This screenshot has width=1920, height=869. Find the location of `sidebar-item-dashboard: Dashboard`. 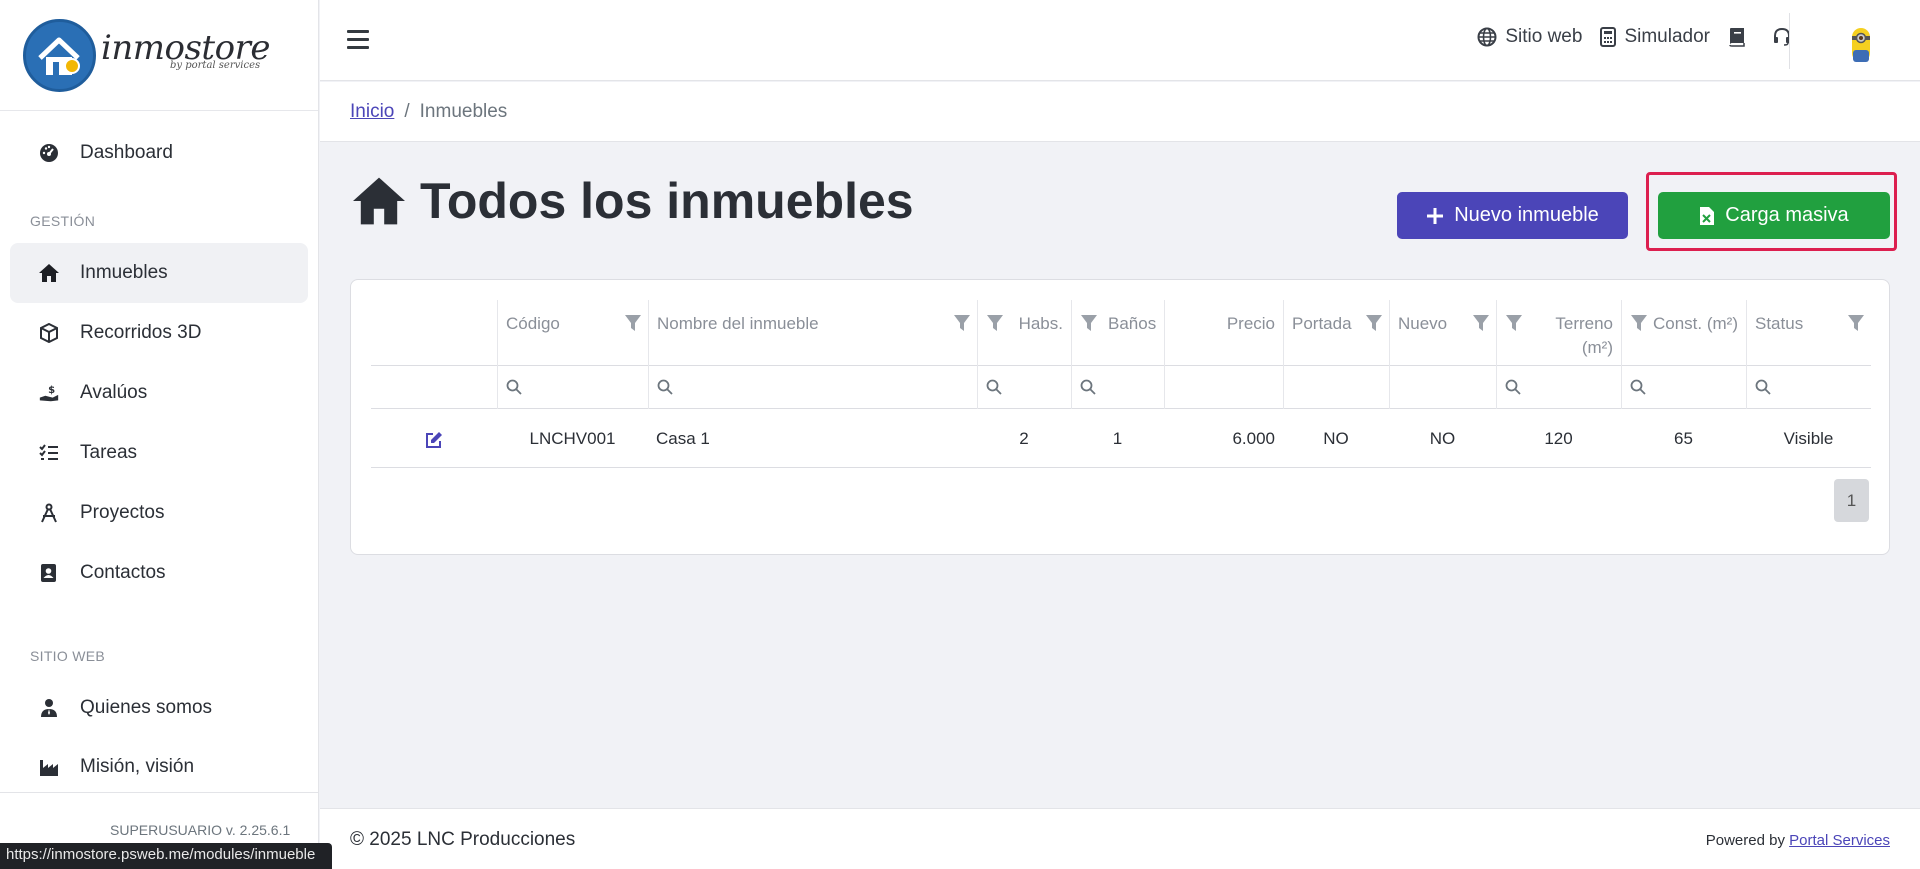

sidebar-item-dashboard: Dashboard is located at coordinates (159, 153).